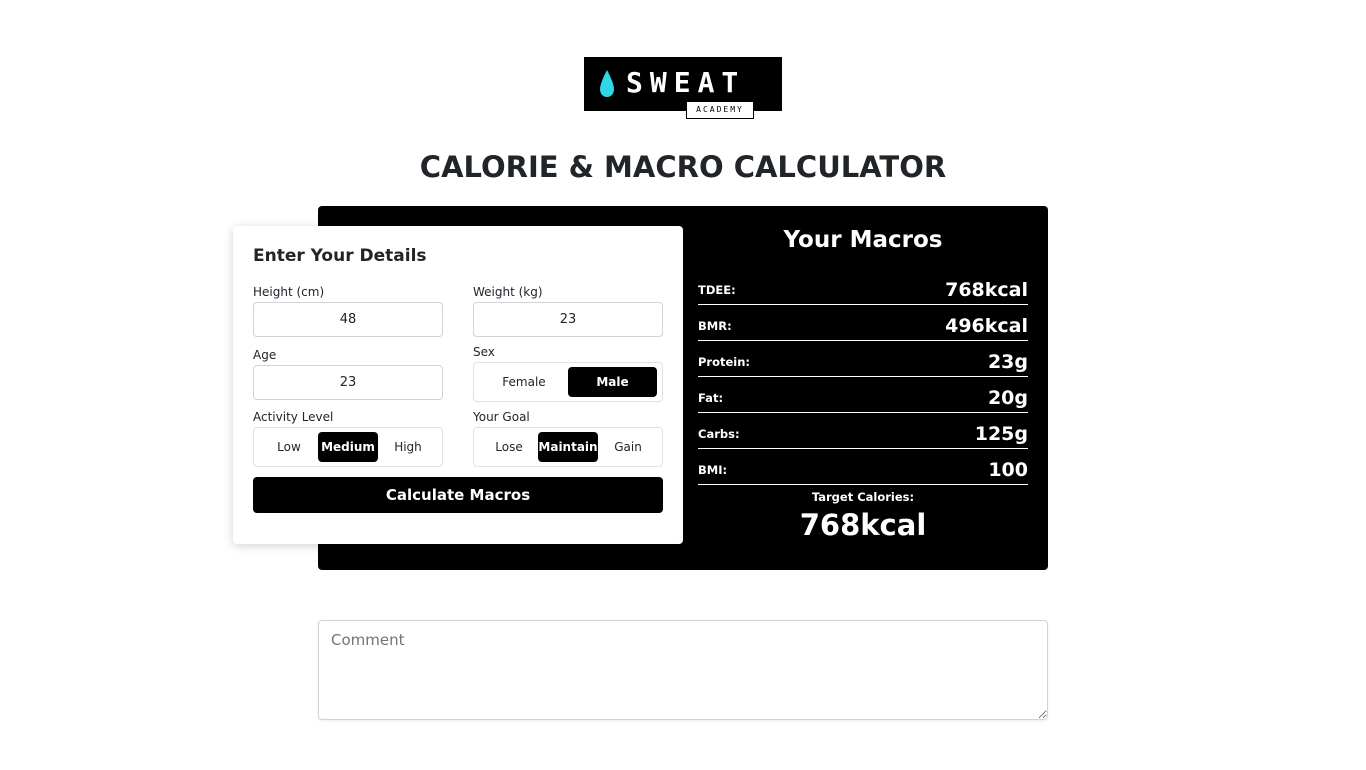  Describe the element at coordinates (340, 256) in the screenshot. I see `form-title: Enter Your Details` at that location.